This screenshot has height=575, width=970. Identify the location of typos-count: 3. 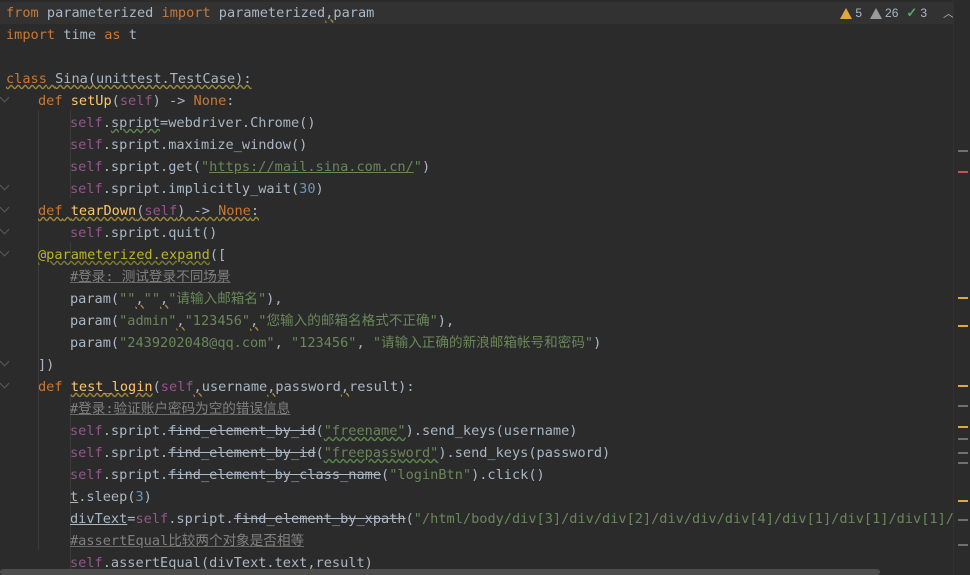
(923, 13).